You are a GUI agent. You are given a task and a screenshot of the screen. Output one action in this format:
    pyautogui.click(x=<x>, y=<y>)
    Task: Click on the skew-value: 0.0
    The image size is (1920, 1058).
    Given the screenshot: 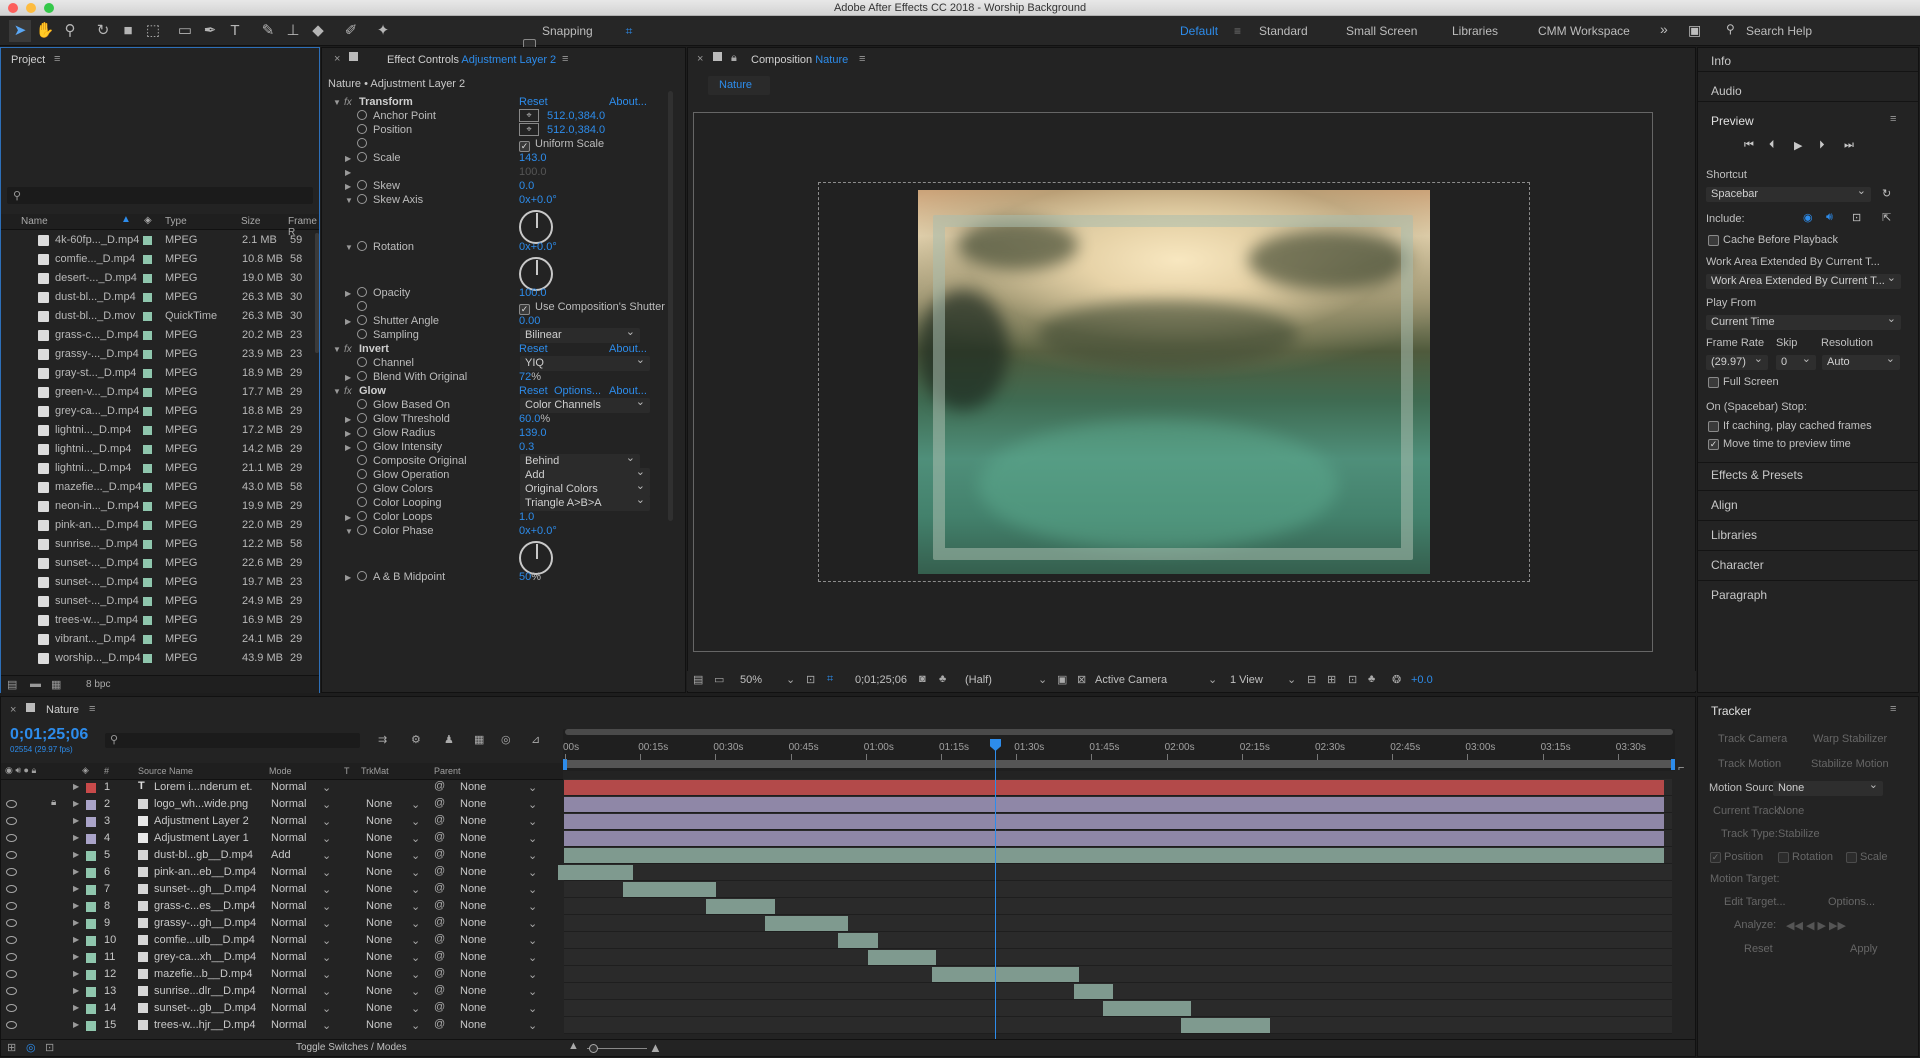 What is the action you would take?
    pyautogui.click(x=526, y=186)
    